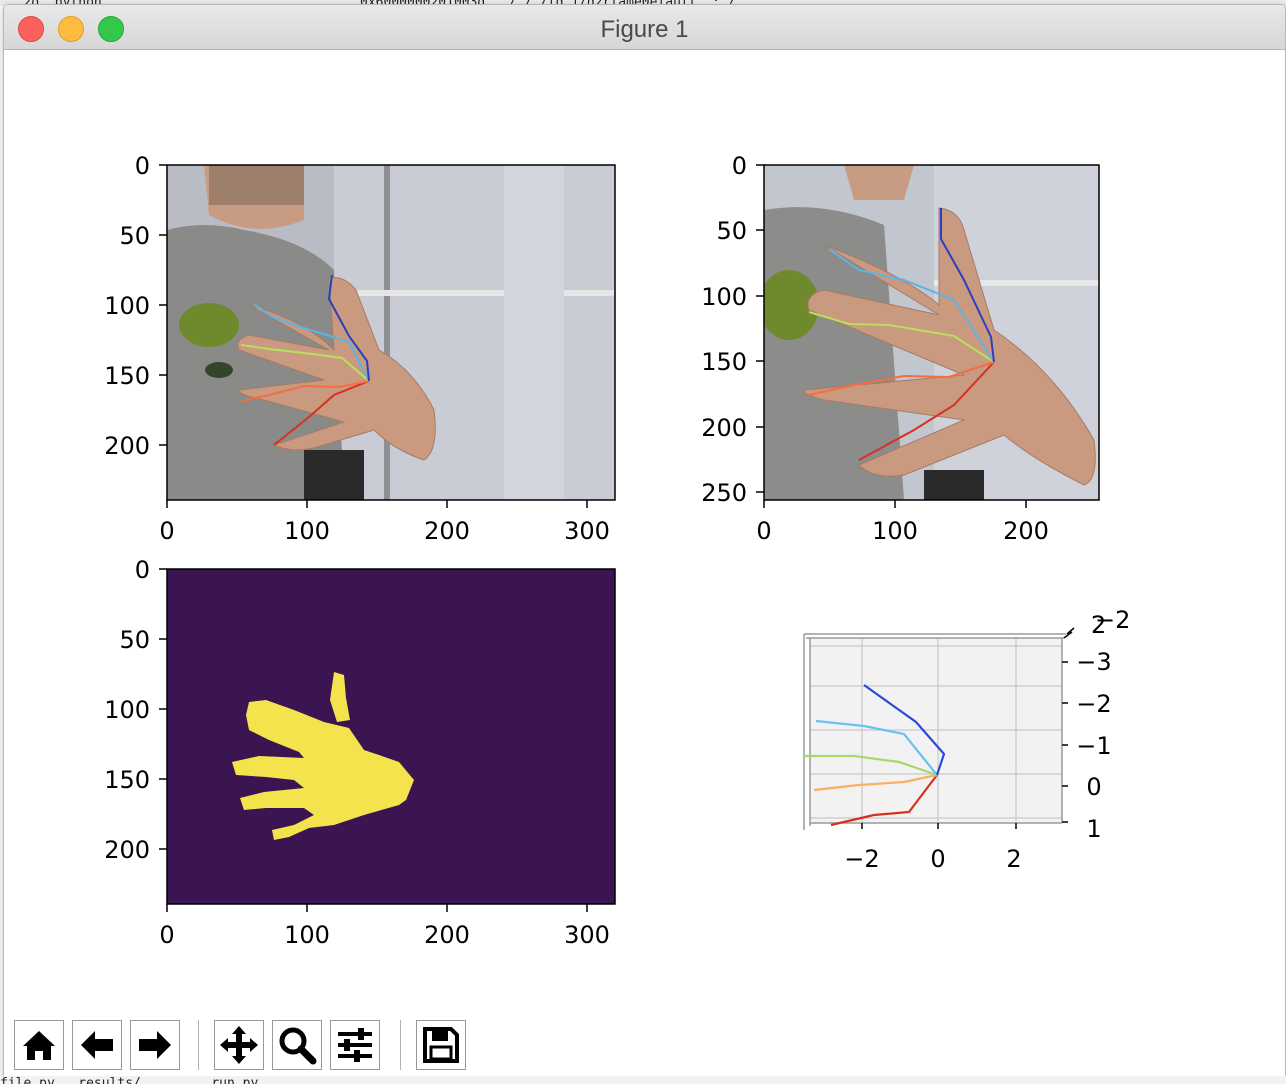  I want to click on navigation-toolbar, so click(644, 1044).